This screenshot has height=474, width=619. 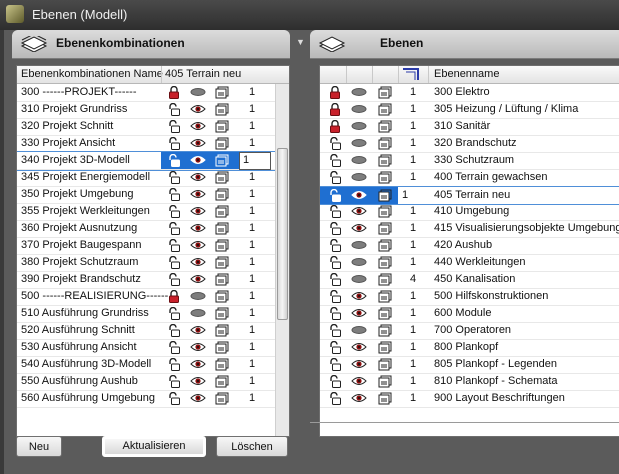 What do you see at coordinates (153, 399) in the screenshot?
I see `combination-row: 560 Ausführung Umgebung 1` at bounding box center [153, 399].